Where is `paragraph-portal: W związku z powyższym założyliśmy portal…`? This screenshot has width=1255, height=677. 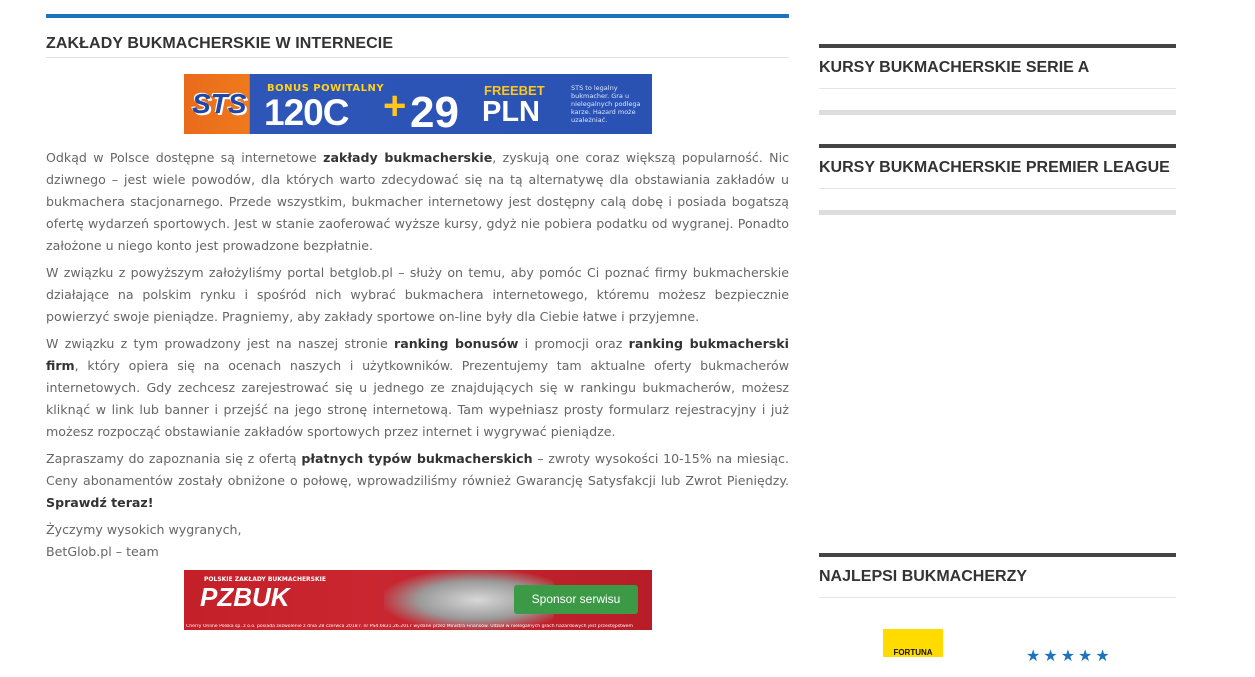
paragraph-portal: W związku z powyższym założyliśmy portal… is located at coordinates (417, 294).